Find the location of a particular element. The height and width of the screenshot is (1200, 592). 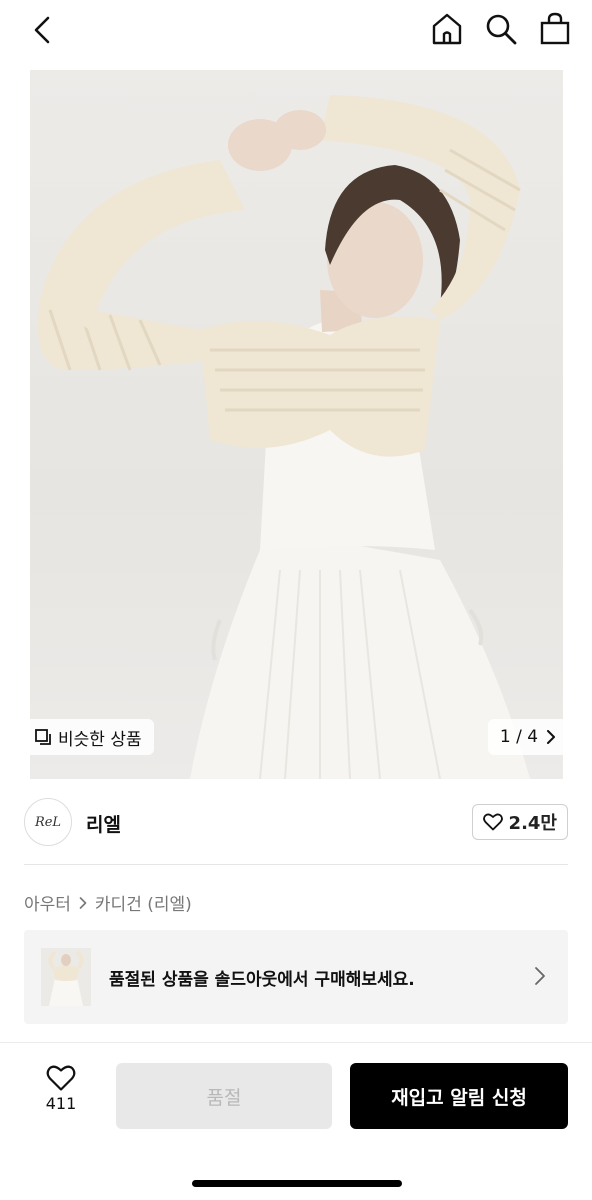

breadcrumb: 아우터 카디건 (리엘) is located at coordinates (108, 902).